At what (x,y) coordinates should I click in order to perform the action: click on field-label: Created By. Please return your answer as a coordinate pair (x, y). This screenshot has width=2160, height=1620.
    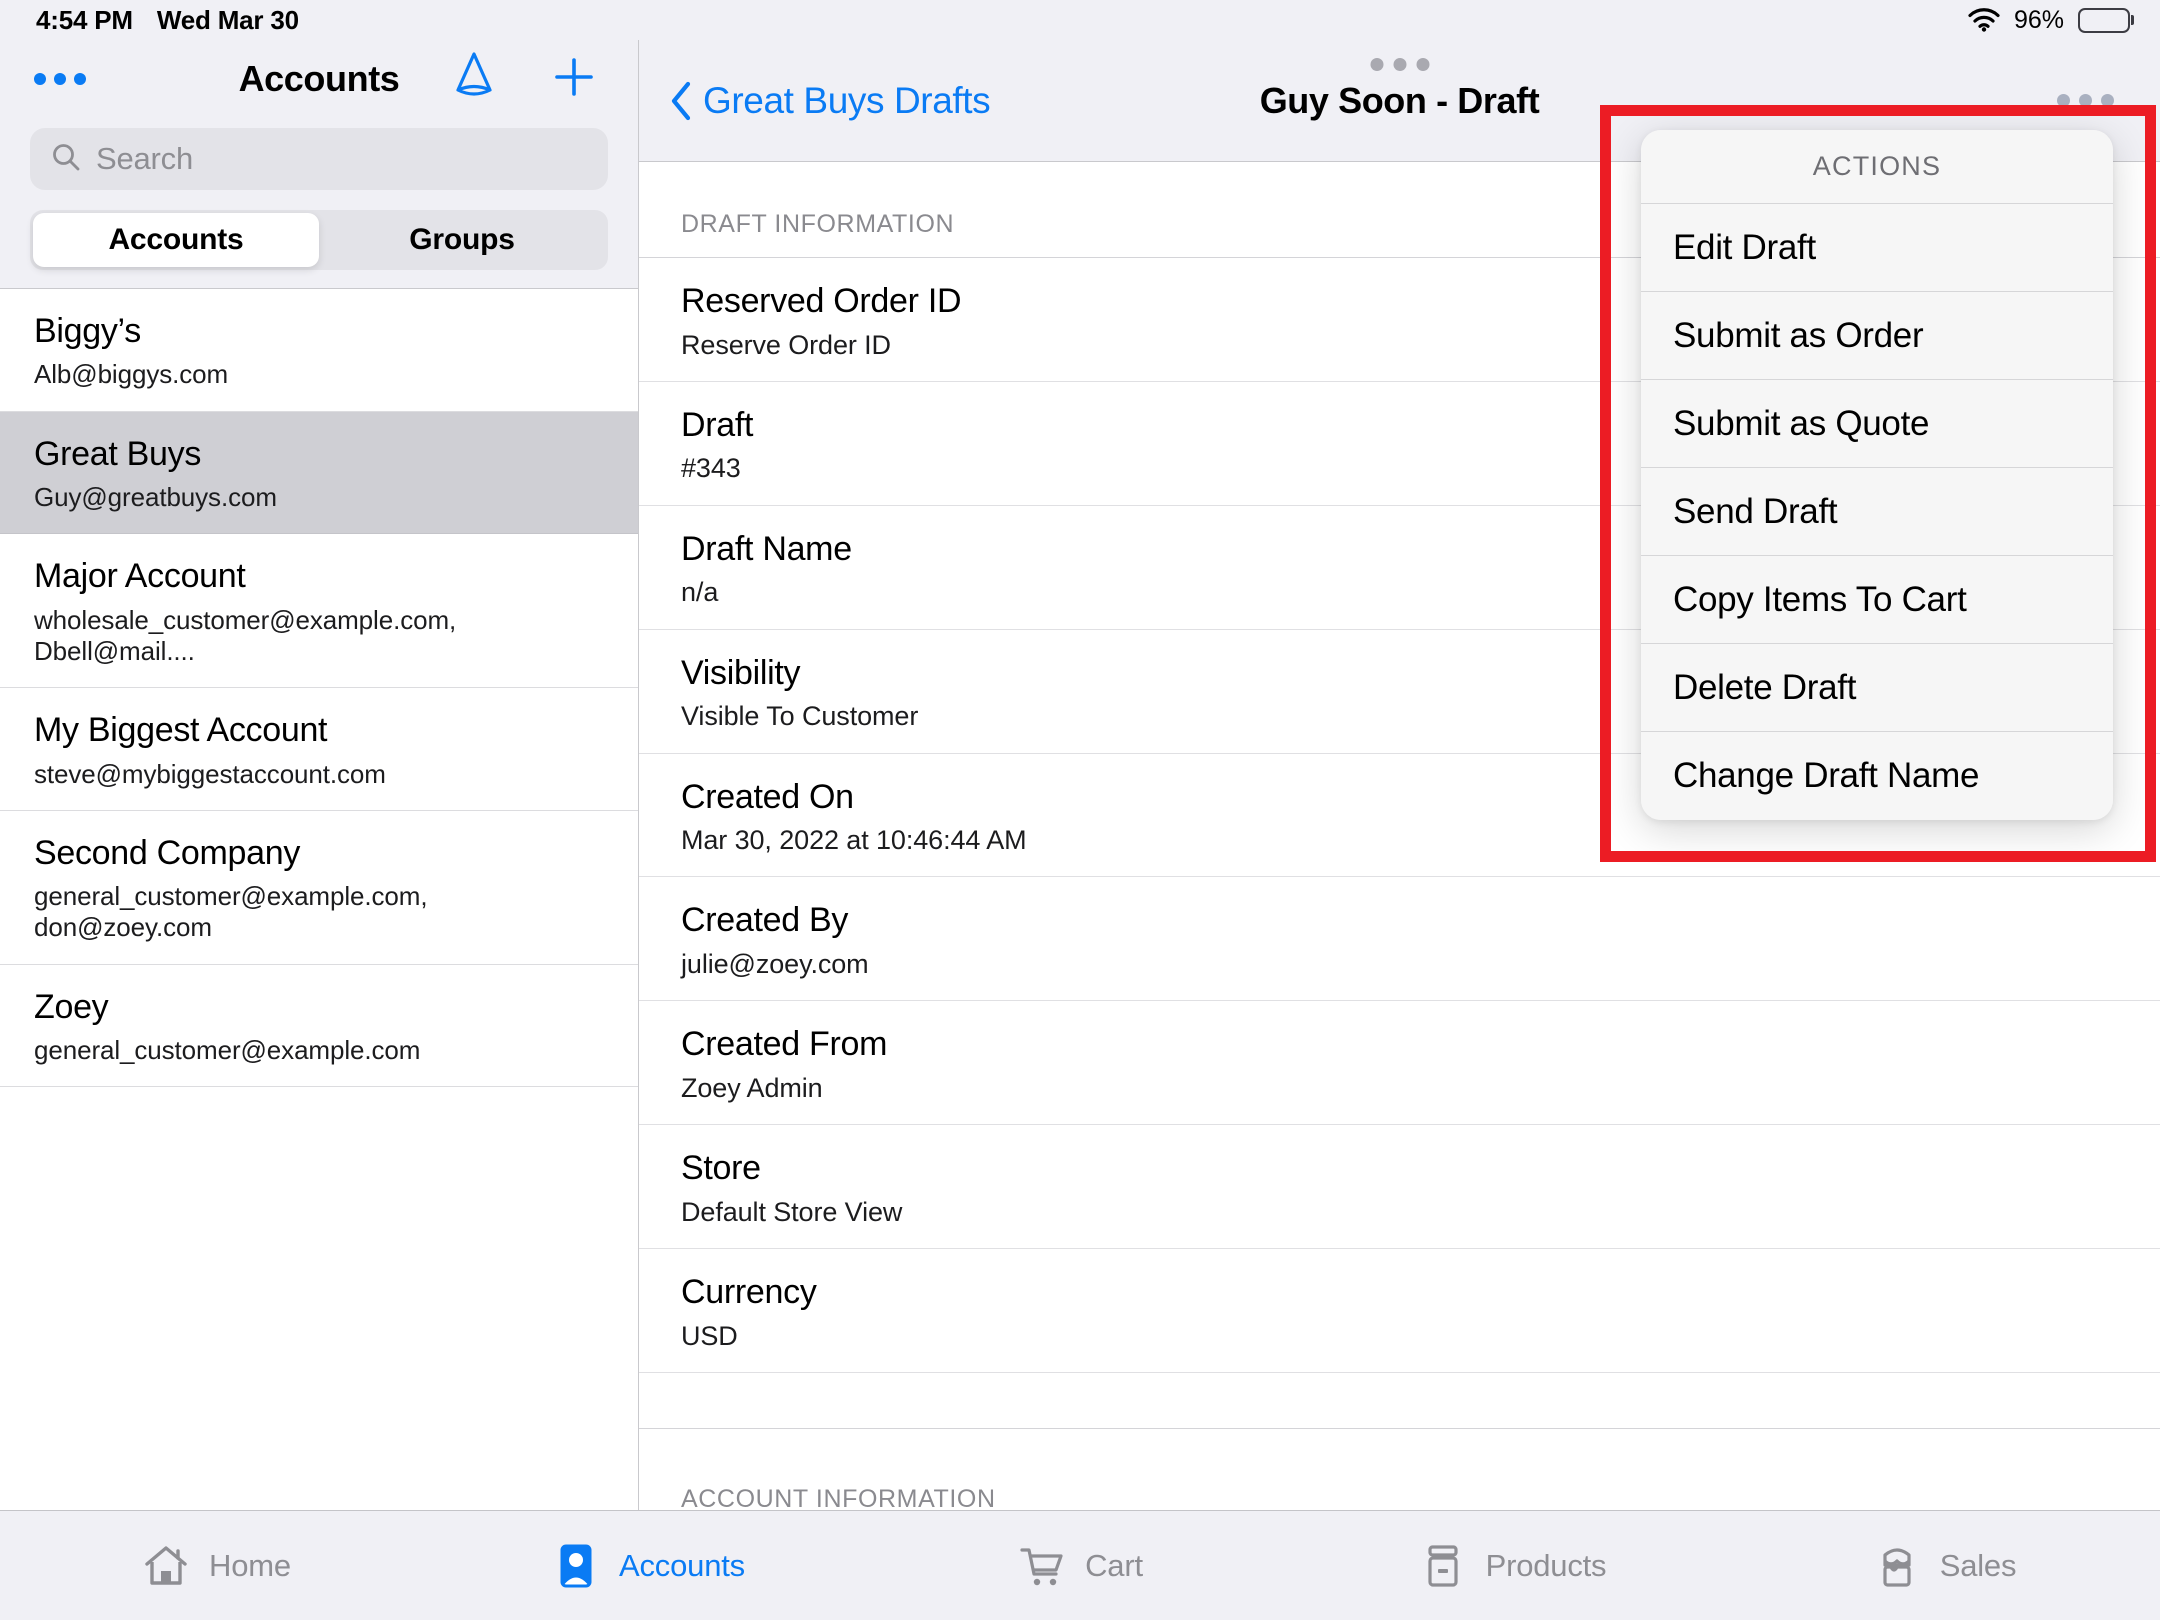
    Looking at the image, I should click on (765, 920).